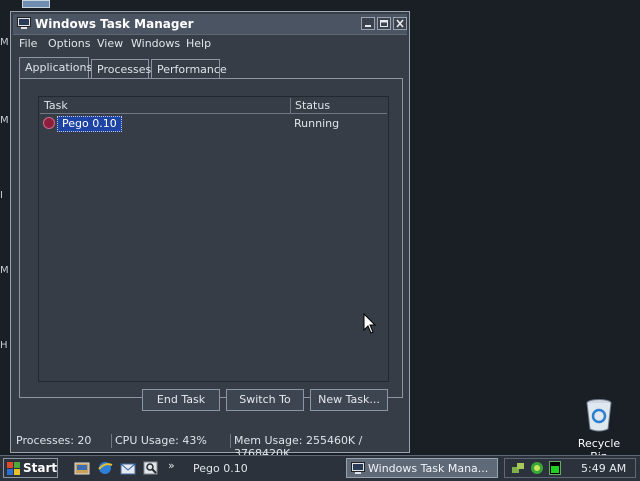  What do you see at coordinates (171, 465) in the screenshot?
I see `quick-launch-more-chevron: »` at bounding box center [171, 465].